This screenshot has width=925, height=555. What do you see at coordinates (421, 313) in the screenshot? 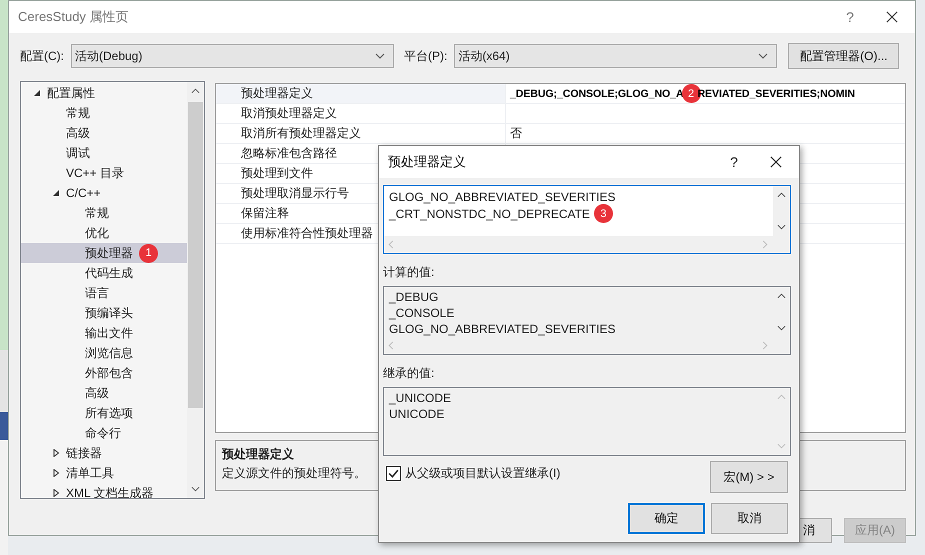
I see `value-line: _CONSOLE` at bounding box center [421, 313].